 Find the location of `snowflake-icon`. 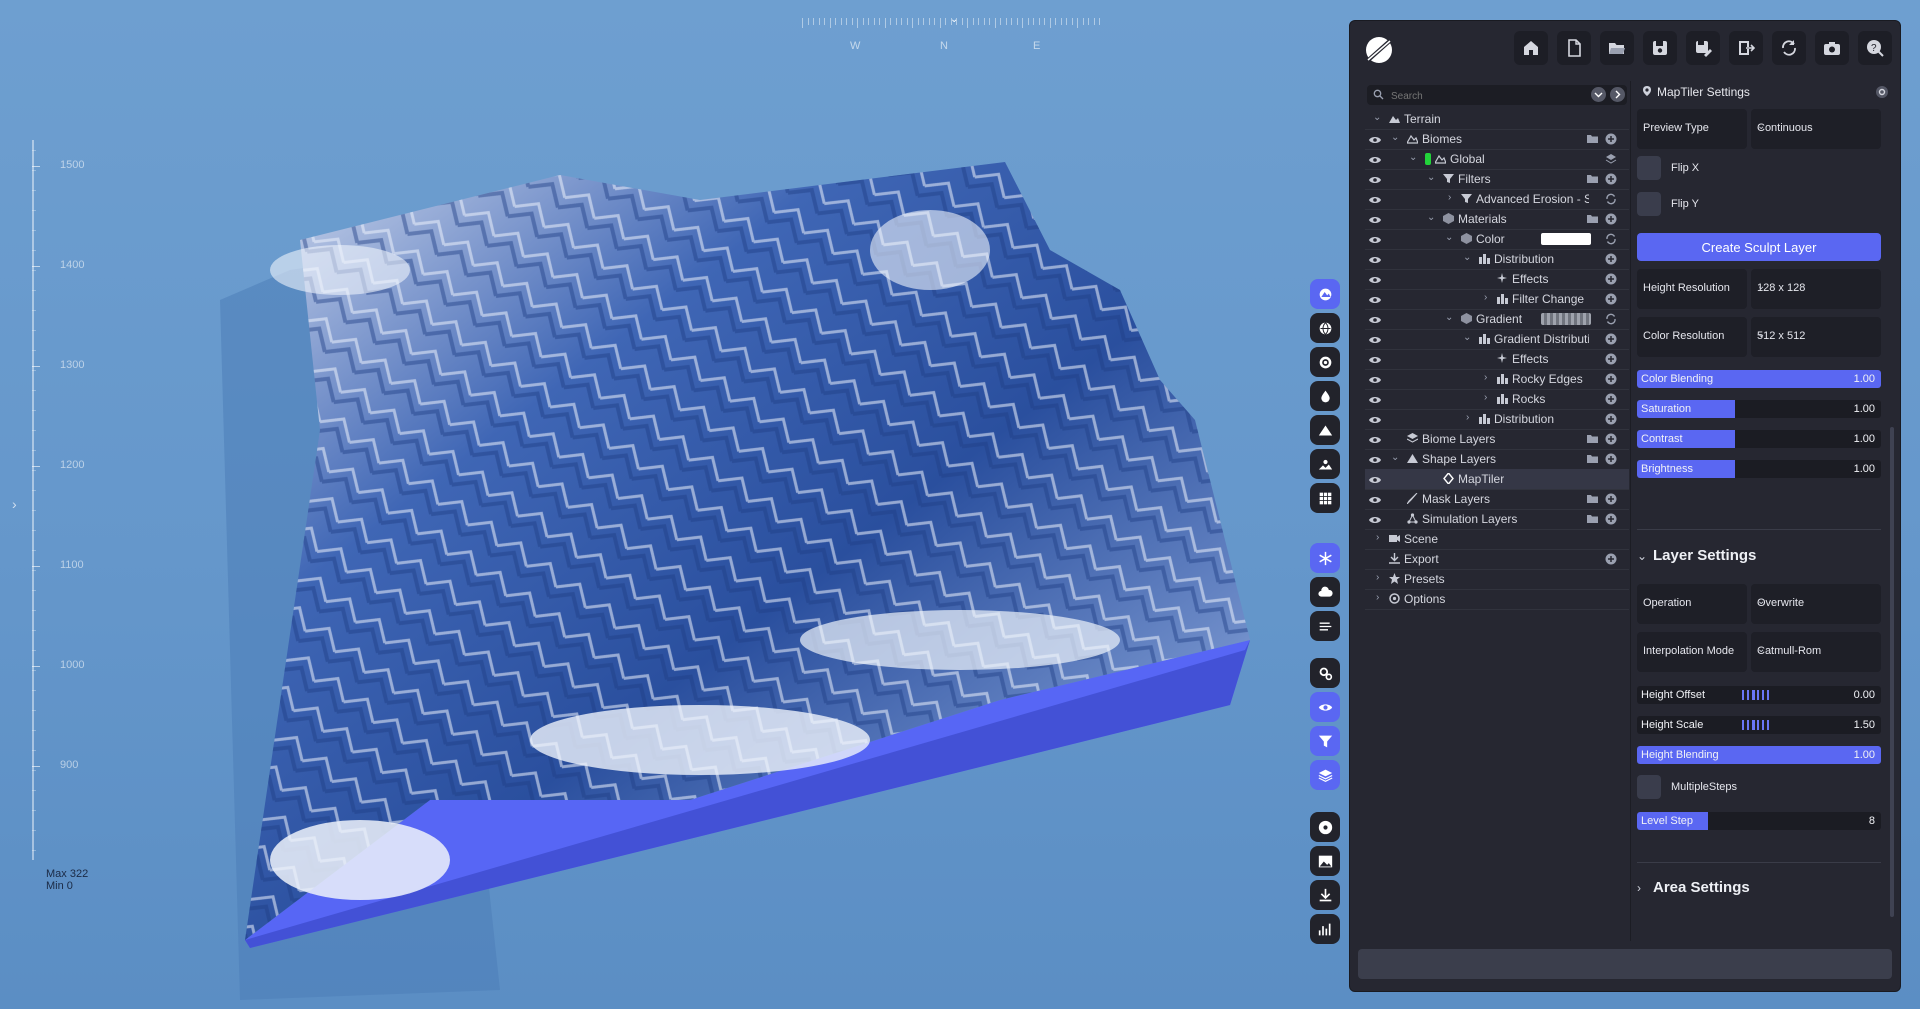

snowflake-icon is located at coordinates (1325, 558).